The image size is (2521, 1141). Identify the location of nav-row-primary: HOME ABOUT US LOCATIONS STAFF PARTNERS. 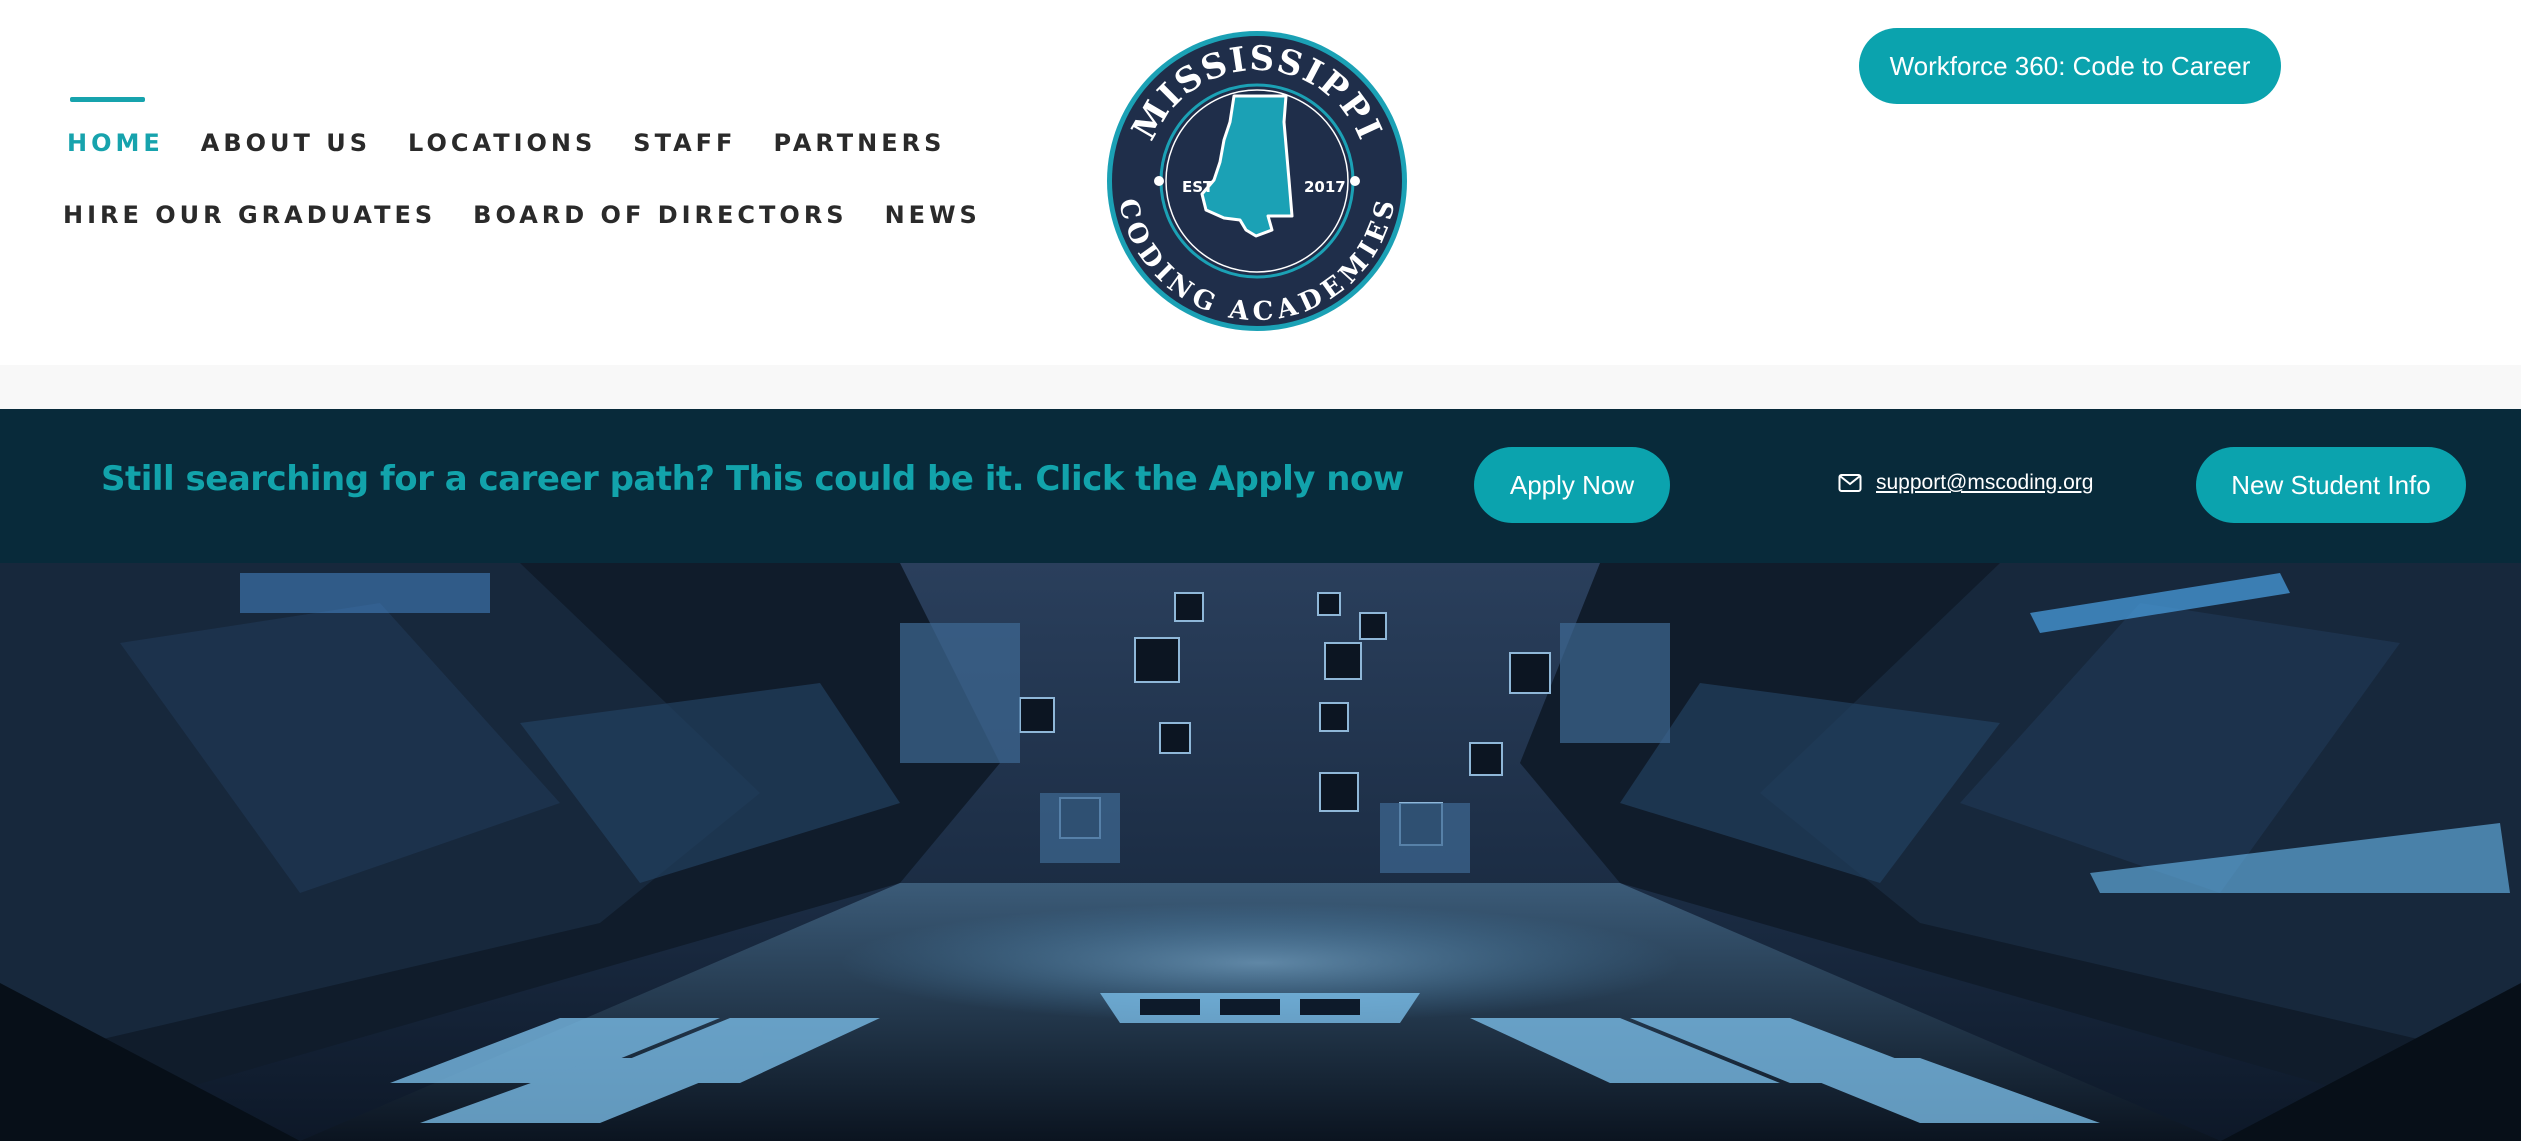
(524, 129).